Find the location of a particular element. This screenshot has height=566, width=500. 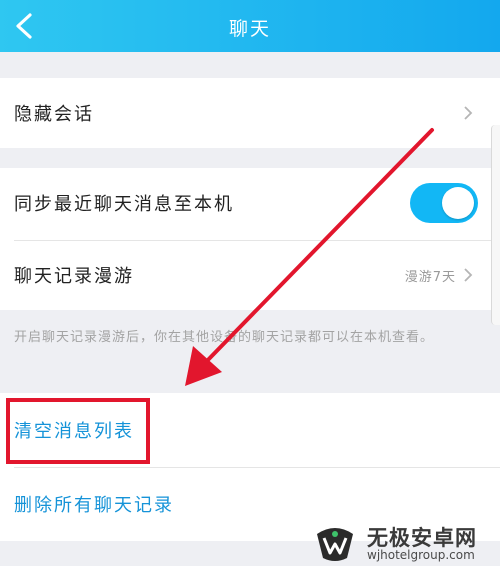

highlight-box is located at coordinates (78, 431).